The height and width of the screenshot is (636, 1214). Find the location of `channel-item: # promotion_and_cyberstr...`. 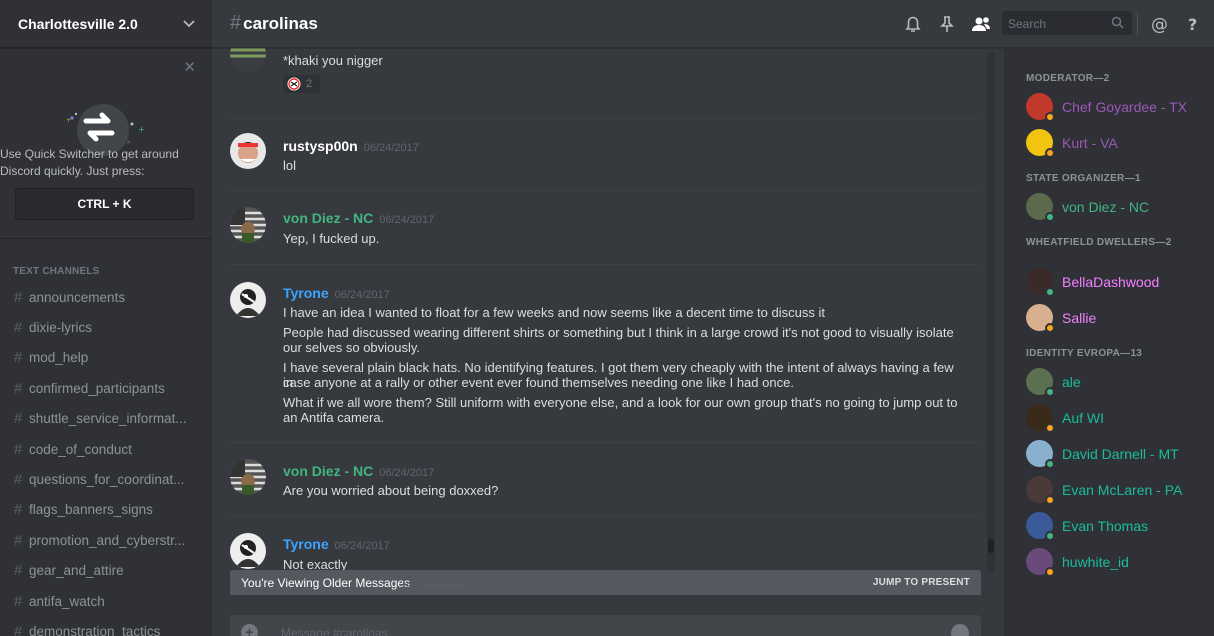

channel-item: # promotion_and_cyberstr... is located at coordinates (106, 540).